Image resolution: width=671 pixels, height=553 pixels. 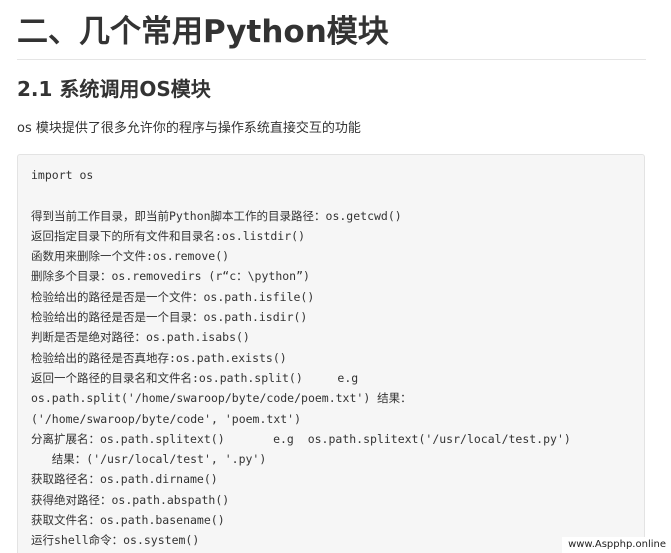 What do you see at coordinates (159, 357) in the screenshot?
I see `code-line: 检验给出的路径是否真地存:os.path.exists()` at bounding box center [159, 357].